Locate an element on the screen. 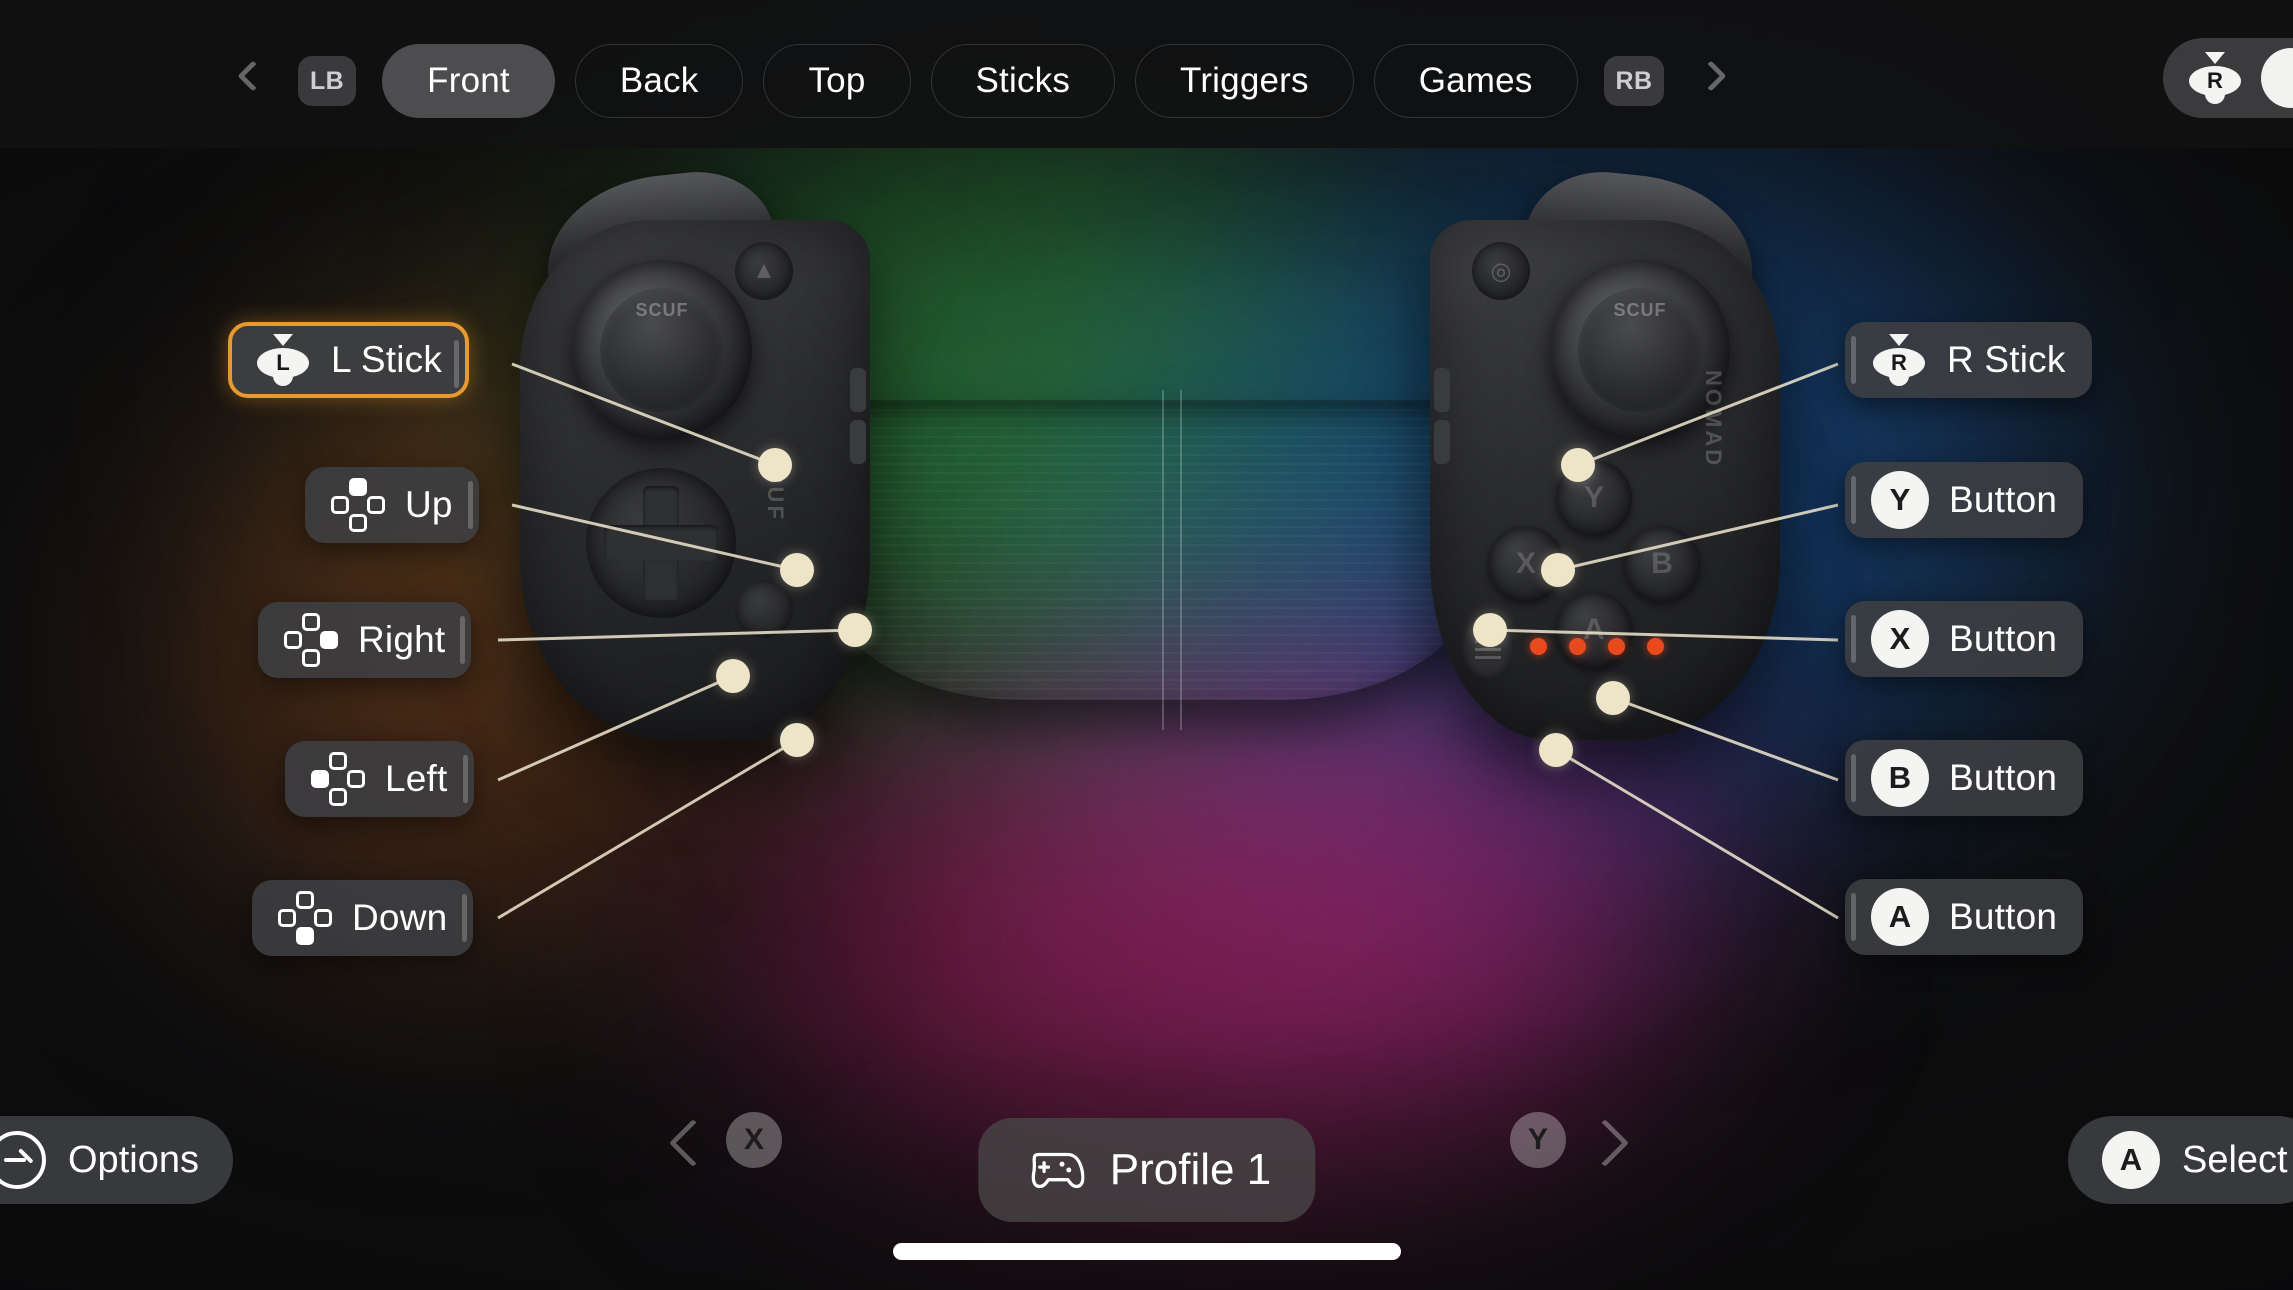 The width and height of the screenshot is (2293, 1290). profile-next-button-hint: Y is located at coordinates (1538, 1140).